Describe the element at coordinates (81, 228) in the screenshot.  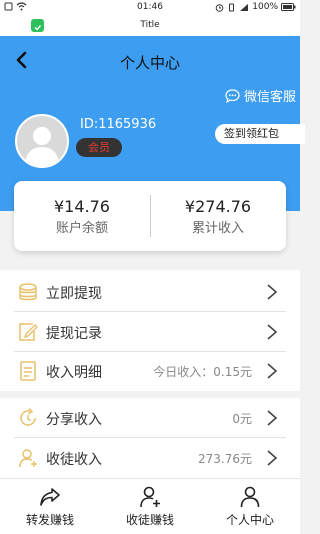
I see `balance-label: 账户余额` at that location.